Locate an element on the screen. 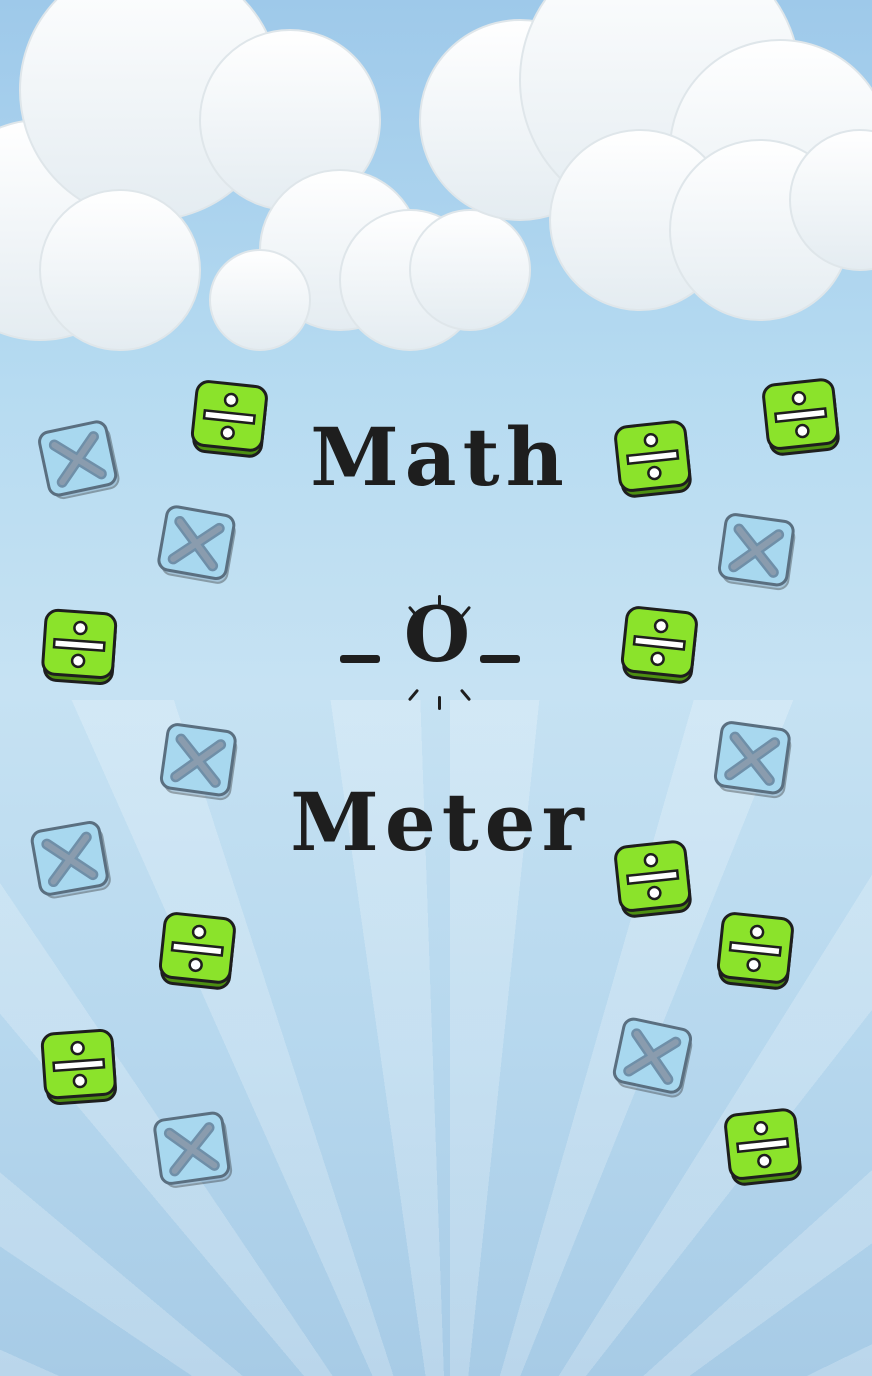 Image resolution: width=872 pixels, height=1376 pixels. title-word-math: Math is located at coordinates (440, 457).